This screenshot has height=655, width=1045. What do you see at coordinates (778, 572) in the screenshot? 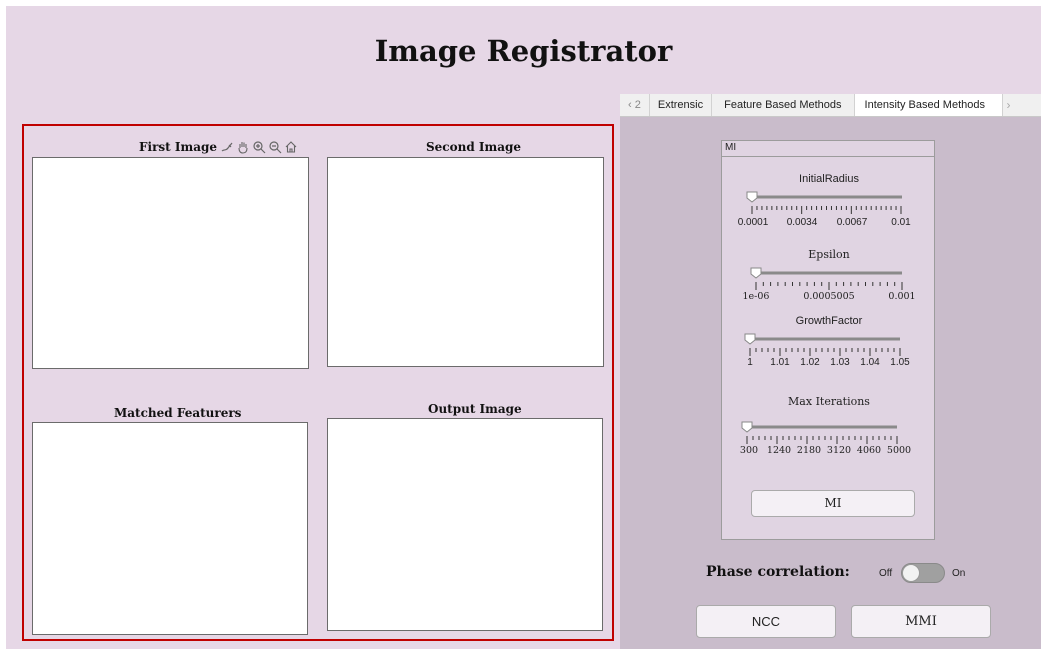
I see `phase-correlation-label: Phase correlation:` at bounding box center [778, 572].